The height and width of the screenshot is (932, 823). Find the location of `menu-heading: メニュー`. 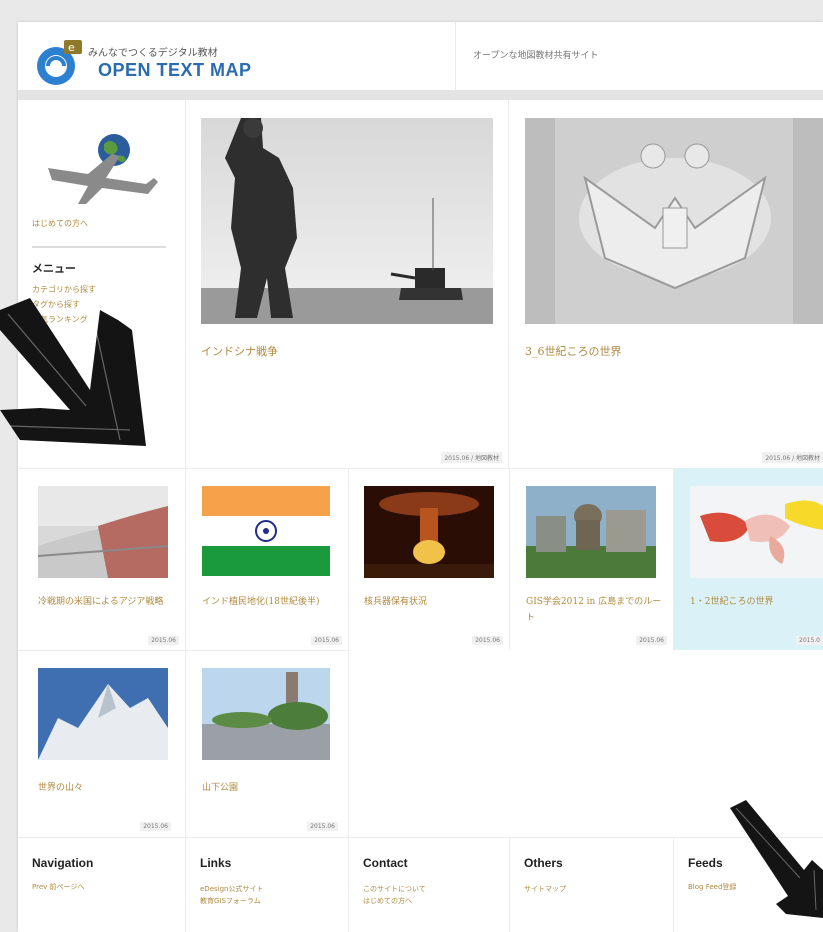

menu-heading: メニュー is located at coordinates (54, 268).